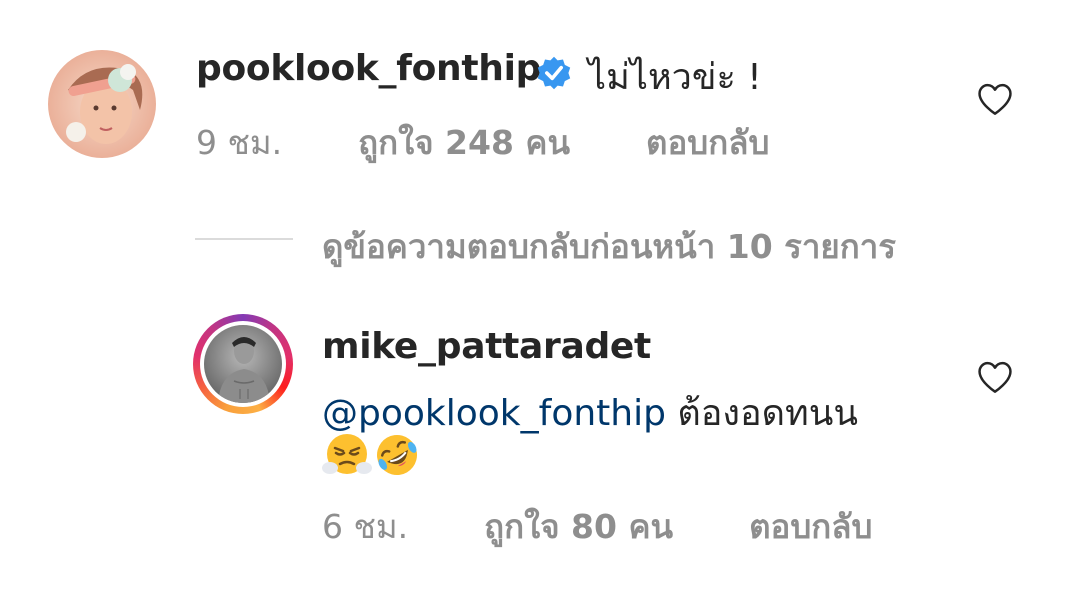  I want to click on face-with-steam-icon, so click(347, 454).